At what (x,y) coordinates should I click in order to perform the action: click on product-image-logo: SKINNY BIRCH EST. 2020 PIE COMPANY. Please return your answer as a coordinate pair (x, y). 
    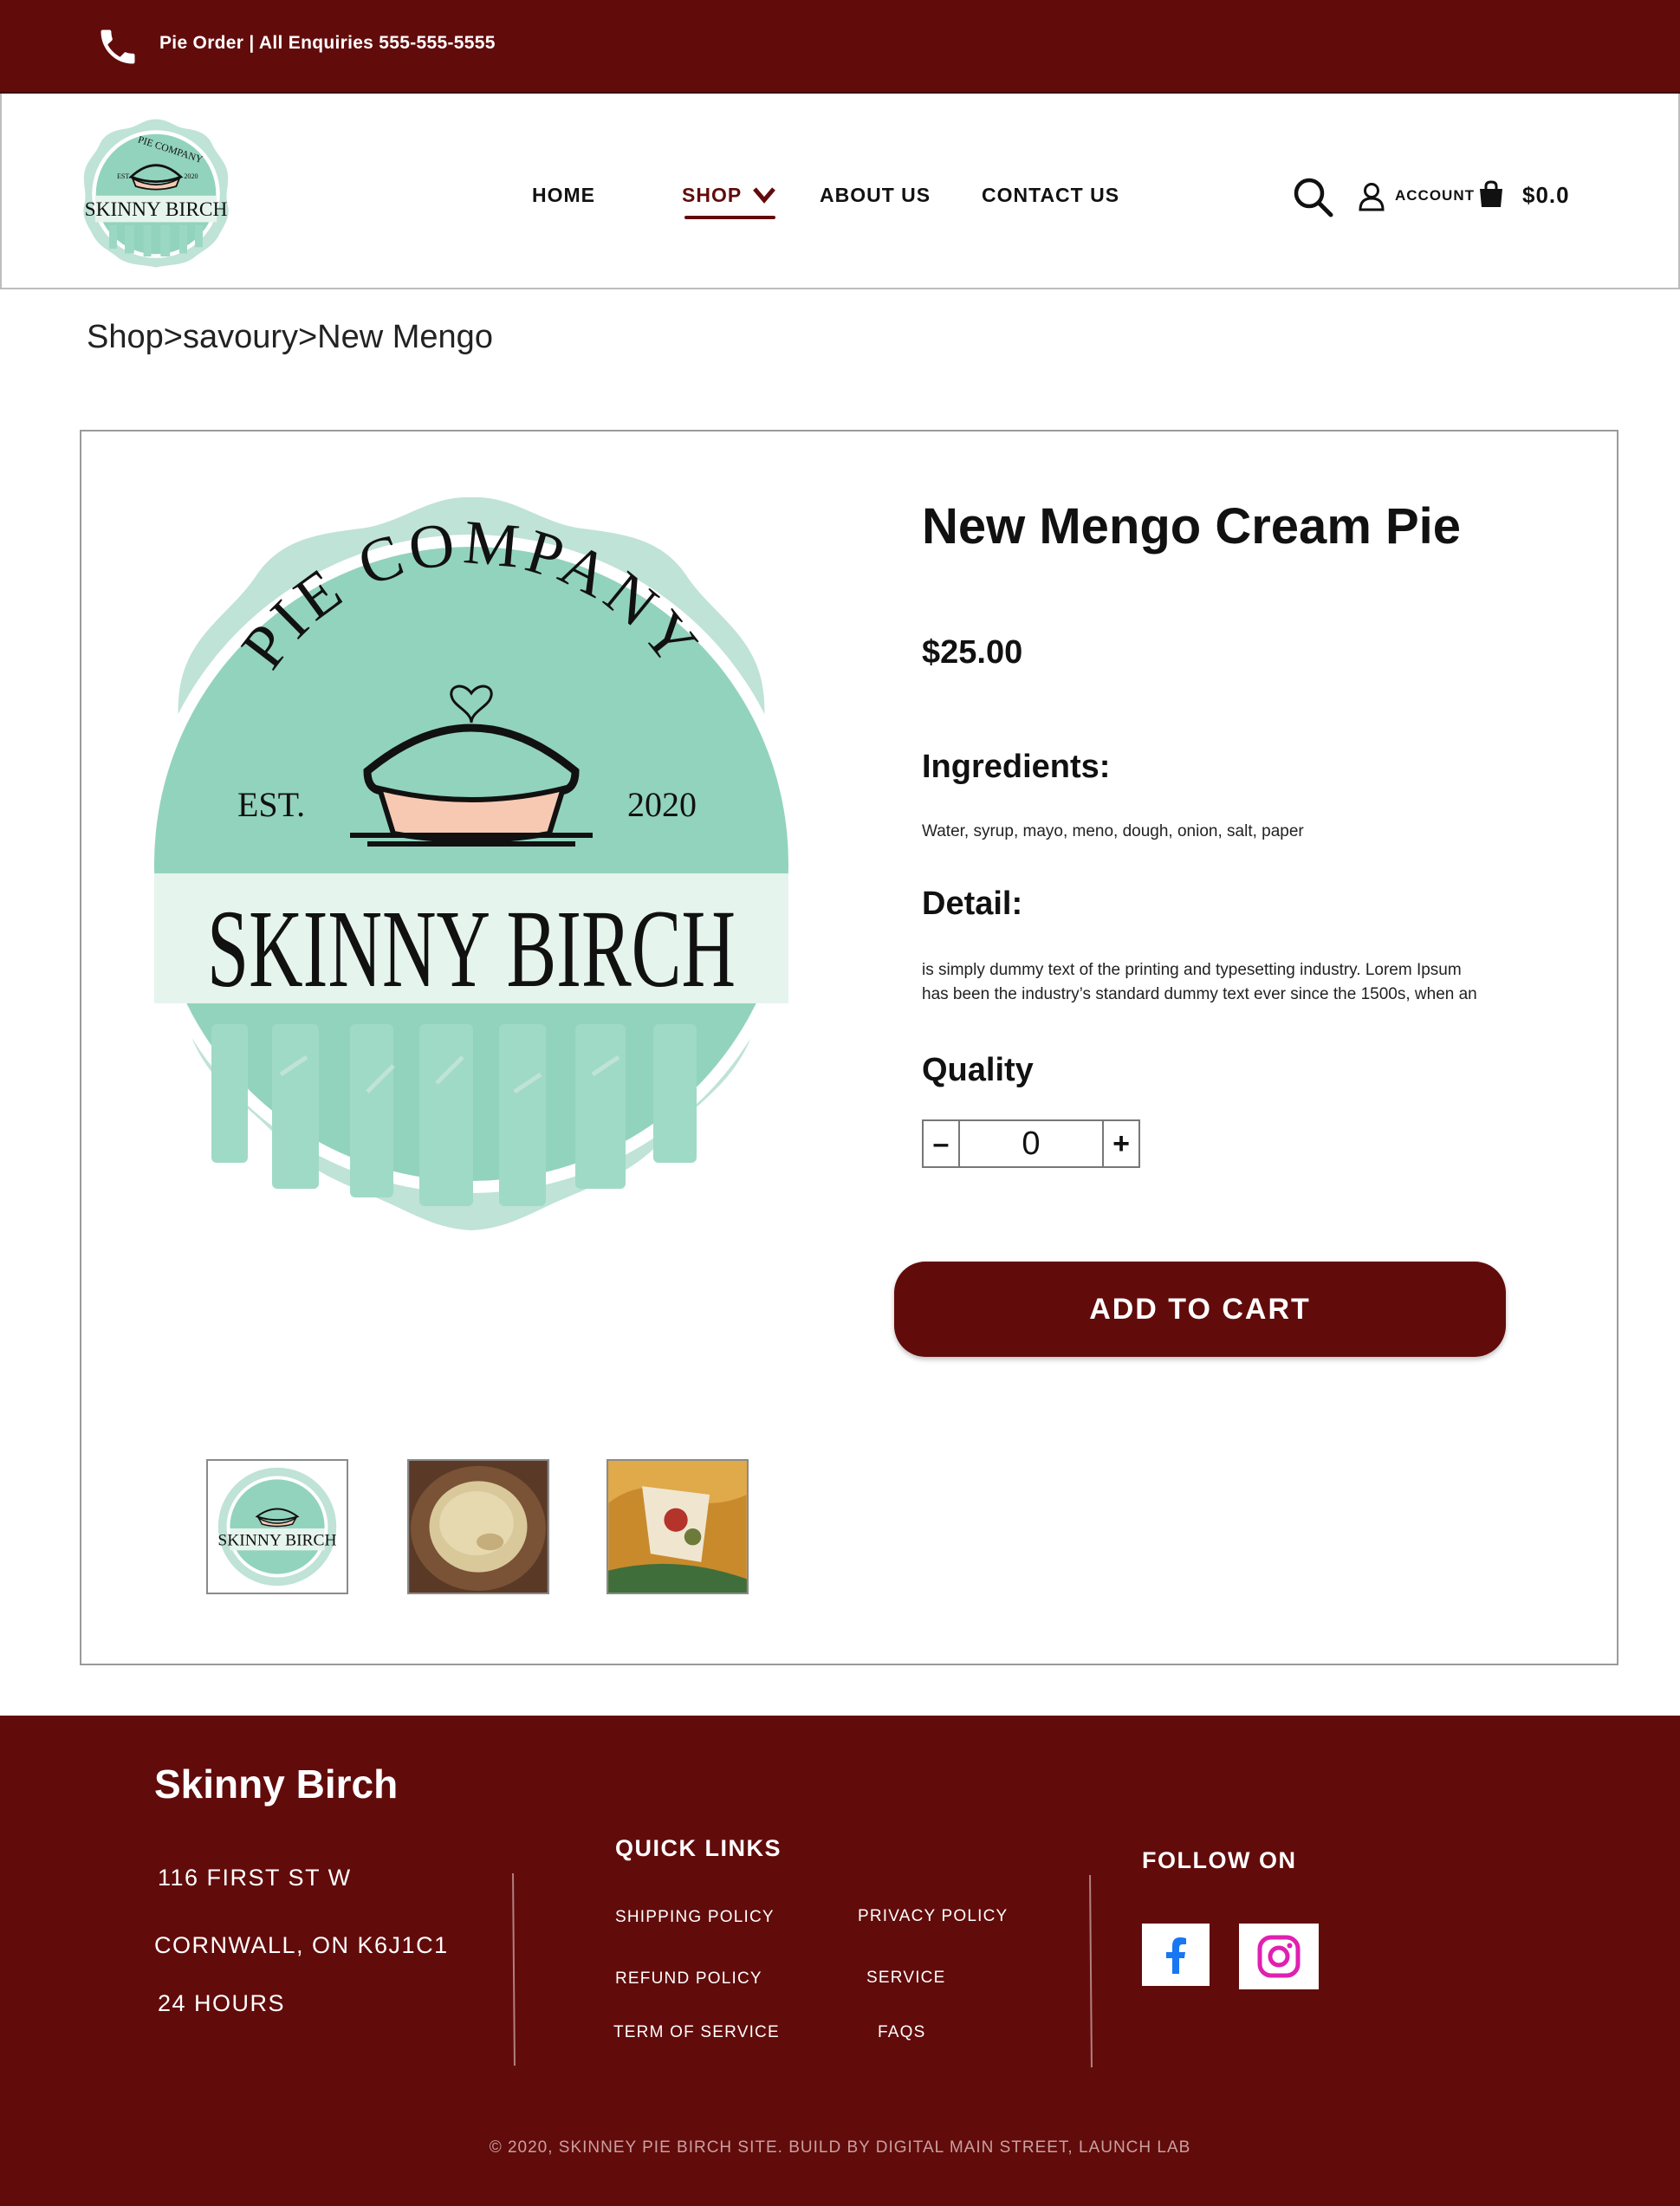
    Looking at the image, I should click on (471, 863).